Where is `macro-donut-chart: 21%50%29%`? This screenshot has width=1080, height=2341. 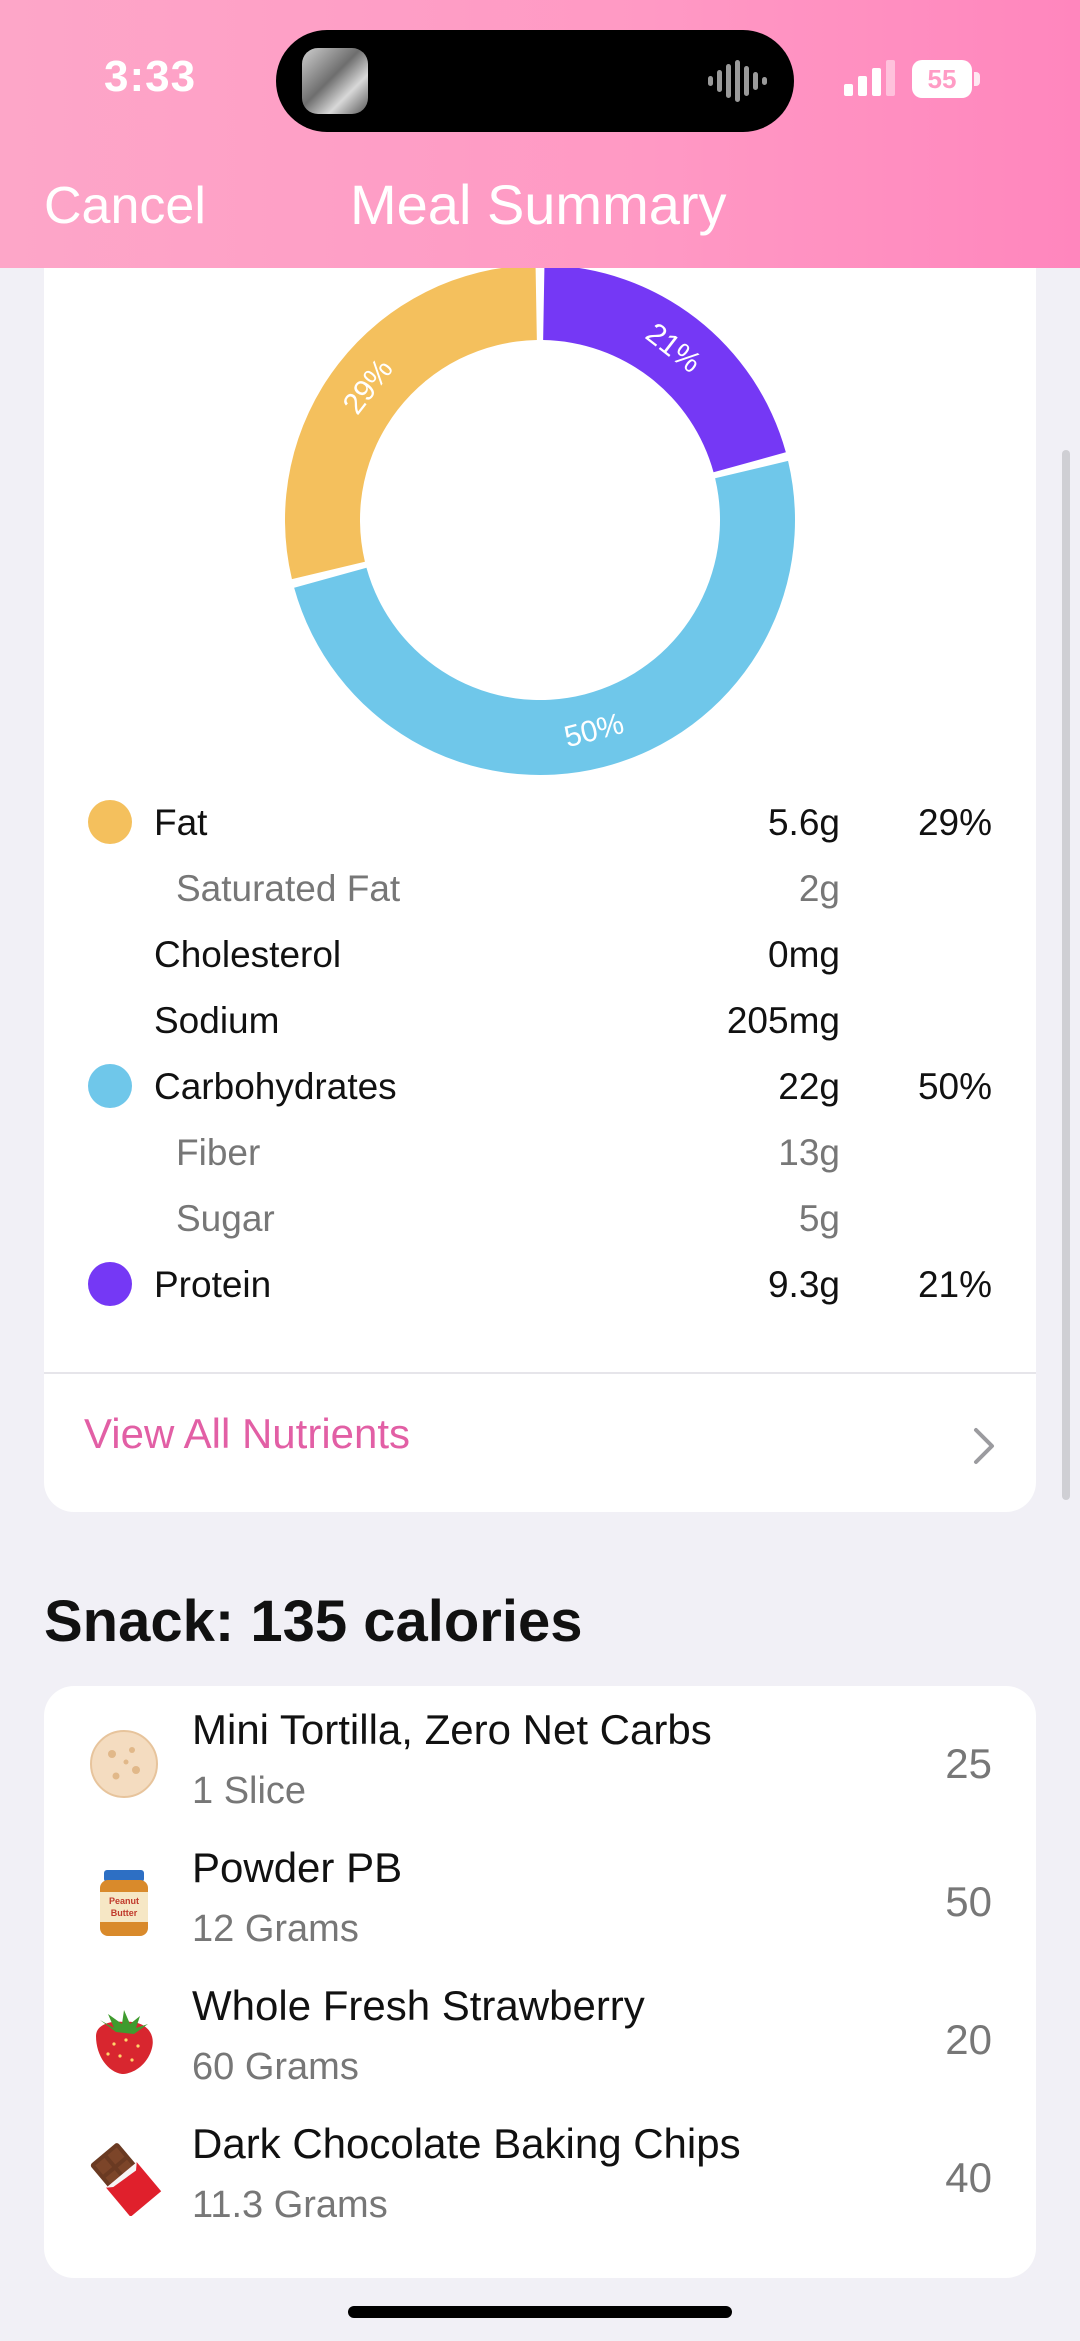 macro-donut-chart: 21%50%29% is located at coordinates (540, 520).